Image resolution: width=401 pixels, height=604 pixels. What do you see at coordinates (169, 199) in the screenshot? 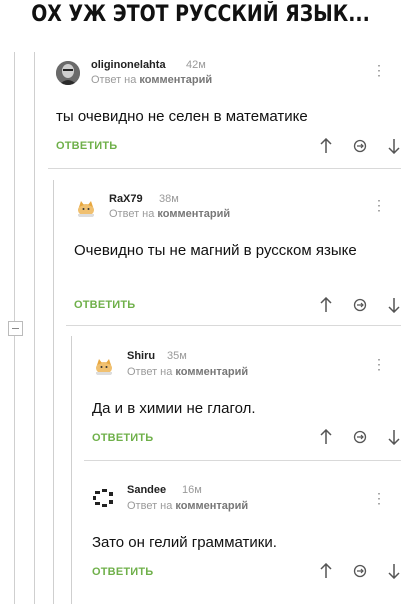
I see `comment-time: 38м` at bounding box center [169, 199].